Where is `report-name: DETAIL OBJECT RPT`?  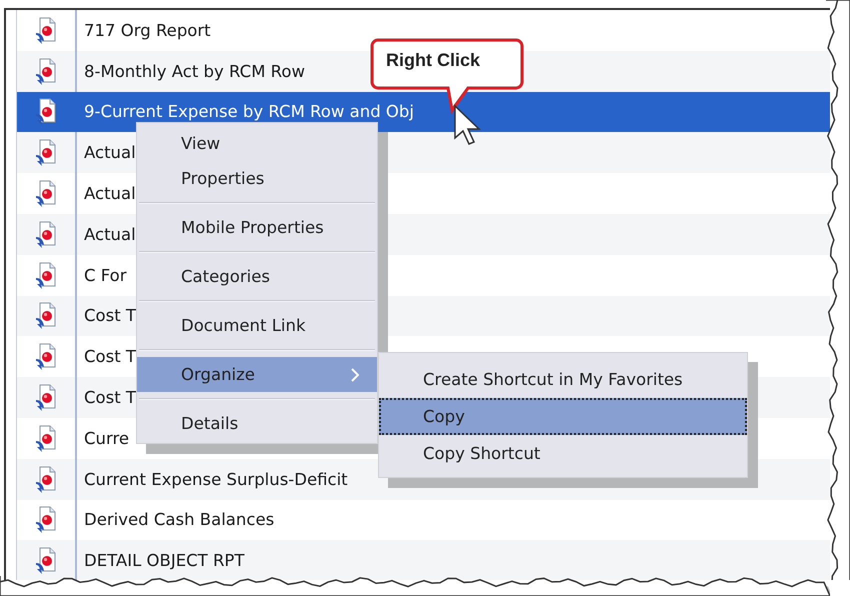
report-name: DETAIL OBJECT RPT is located at coordinates (163, 560).